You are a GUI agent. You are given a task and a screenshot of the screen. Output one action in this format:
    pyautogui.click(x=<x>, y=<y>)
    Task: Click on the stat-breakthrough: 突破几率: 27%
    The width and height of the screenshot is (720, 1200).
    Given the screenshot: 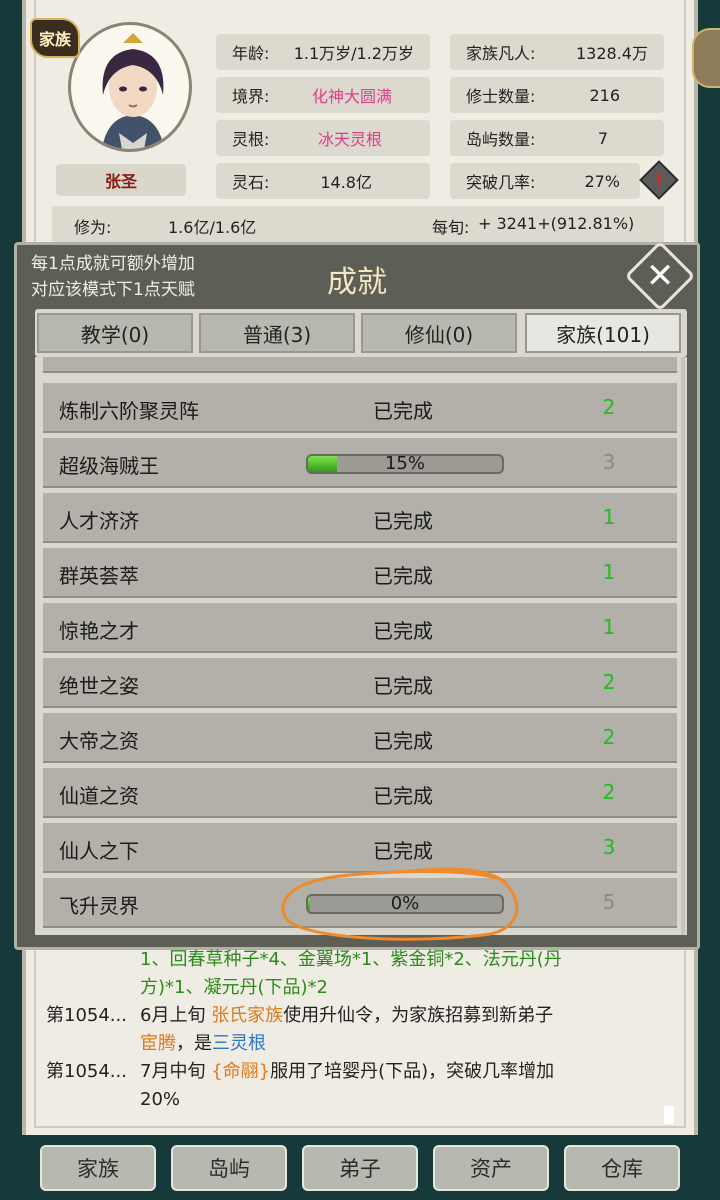 What is the action you would take?
    pyautogui.click(x=545, y=181)
    